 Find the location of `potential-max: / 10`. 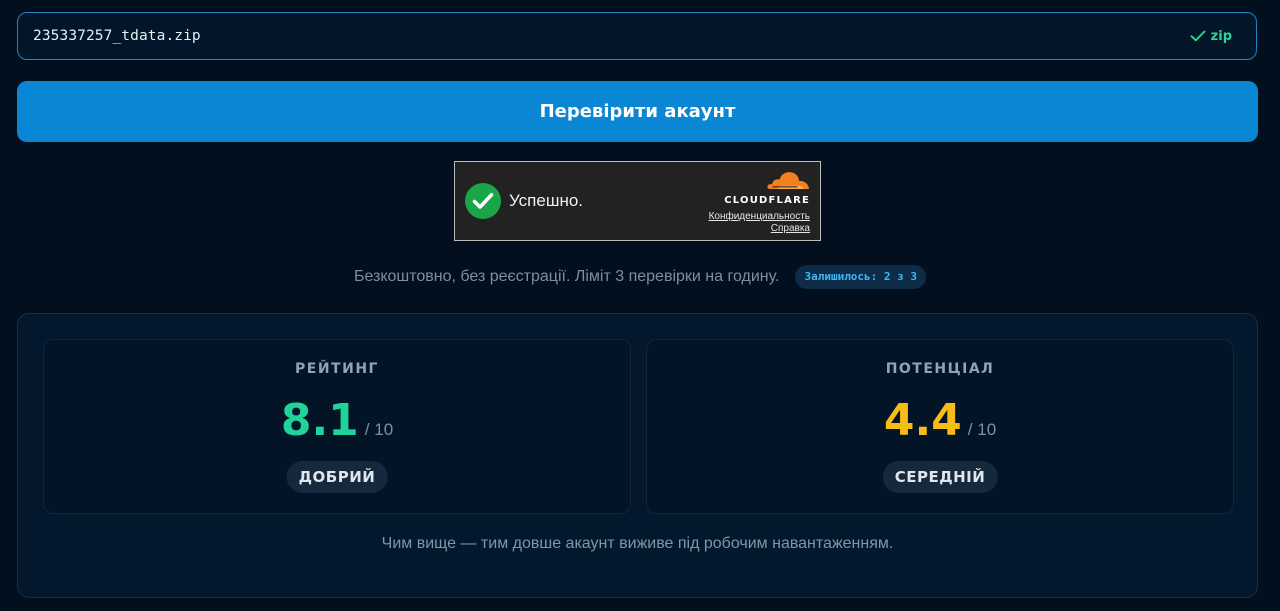

potential-max: / 10 is located at coordinates (982, 429).